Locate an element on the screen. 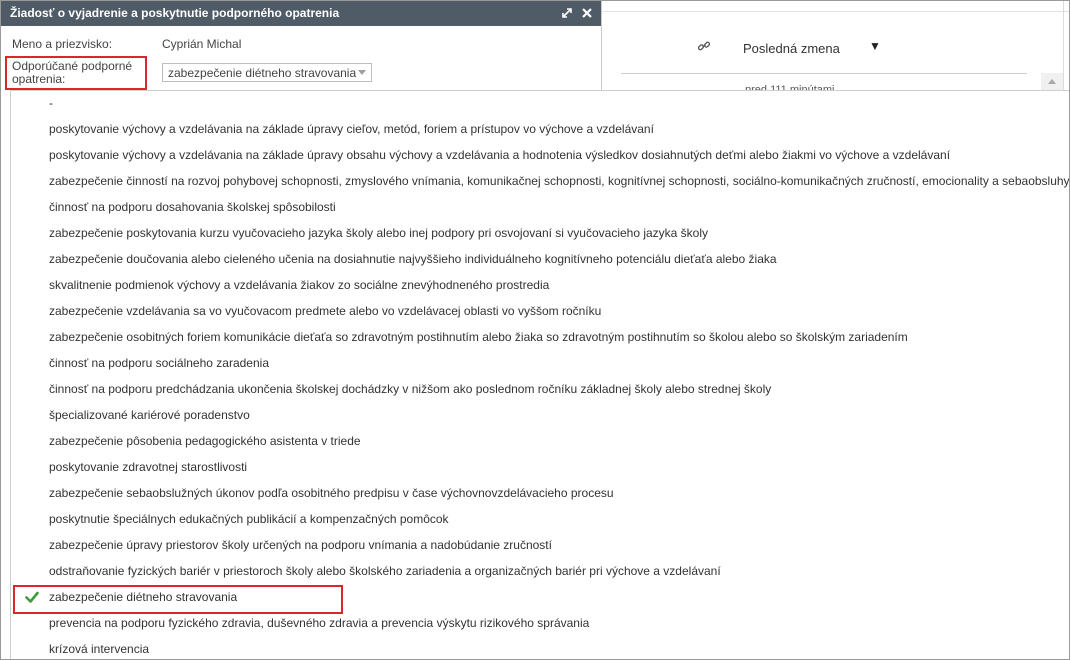 The image size is (1070, 660). background-right-divider is located at coordinates (1063, 46).